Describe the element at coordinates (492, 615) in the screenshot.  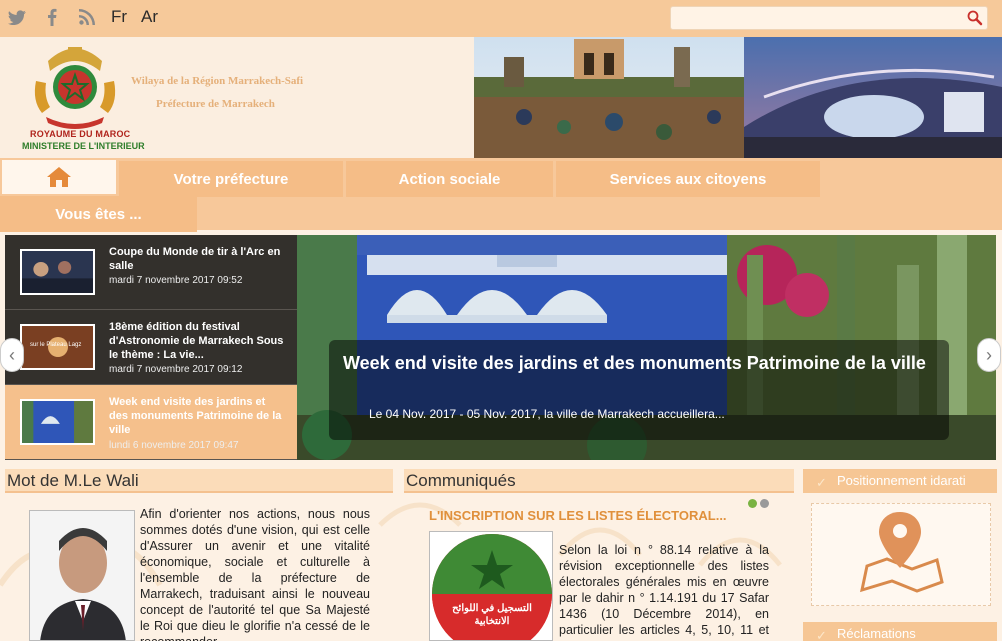
I see `communique-image-text: التسجيل في اللوائح الانتخابية` at that location.